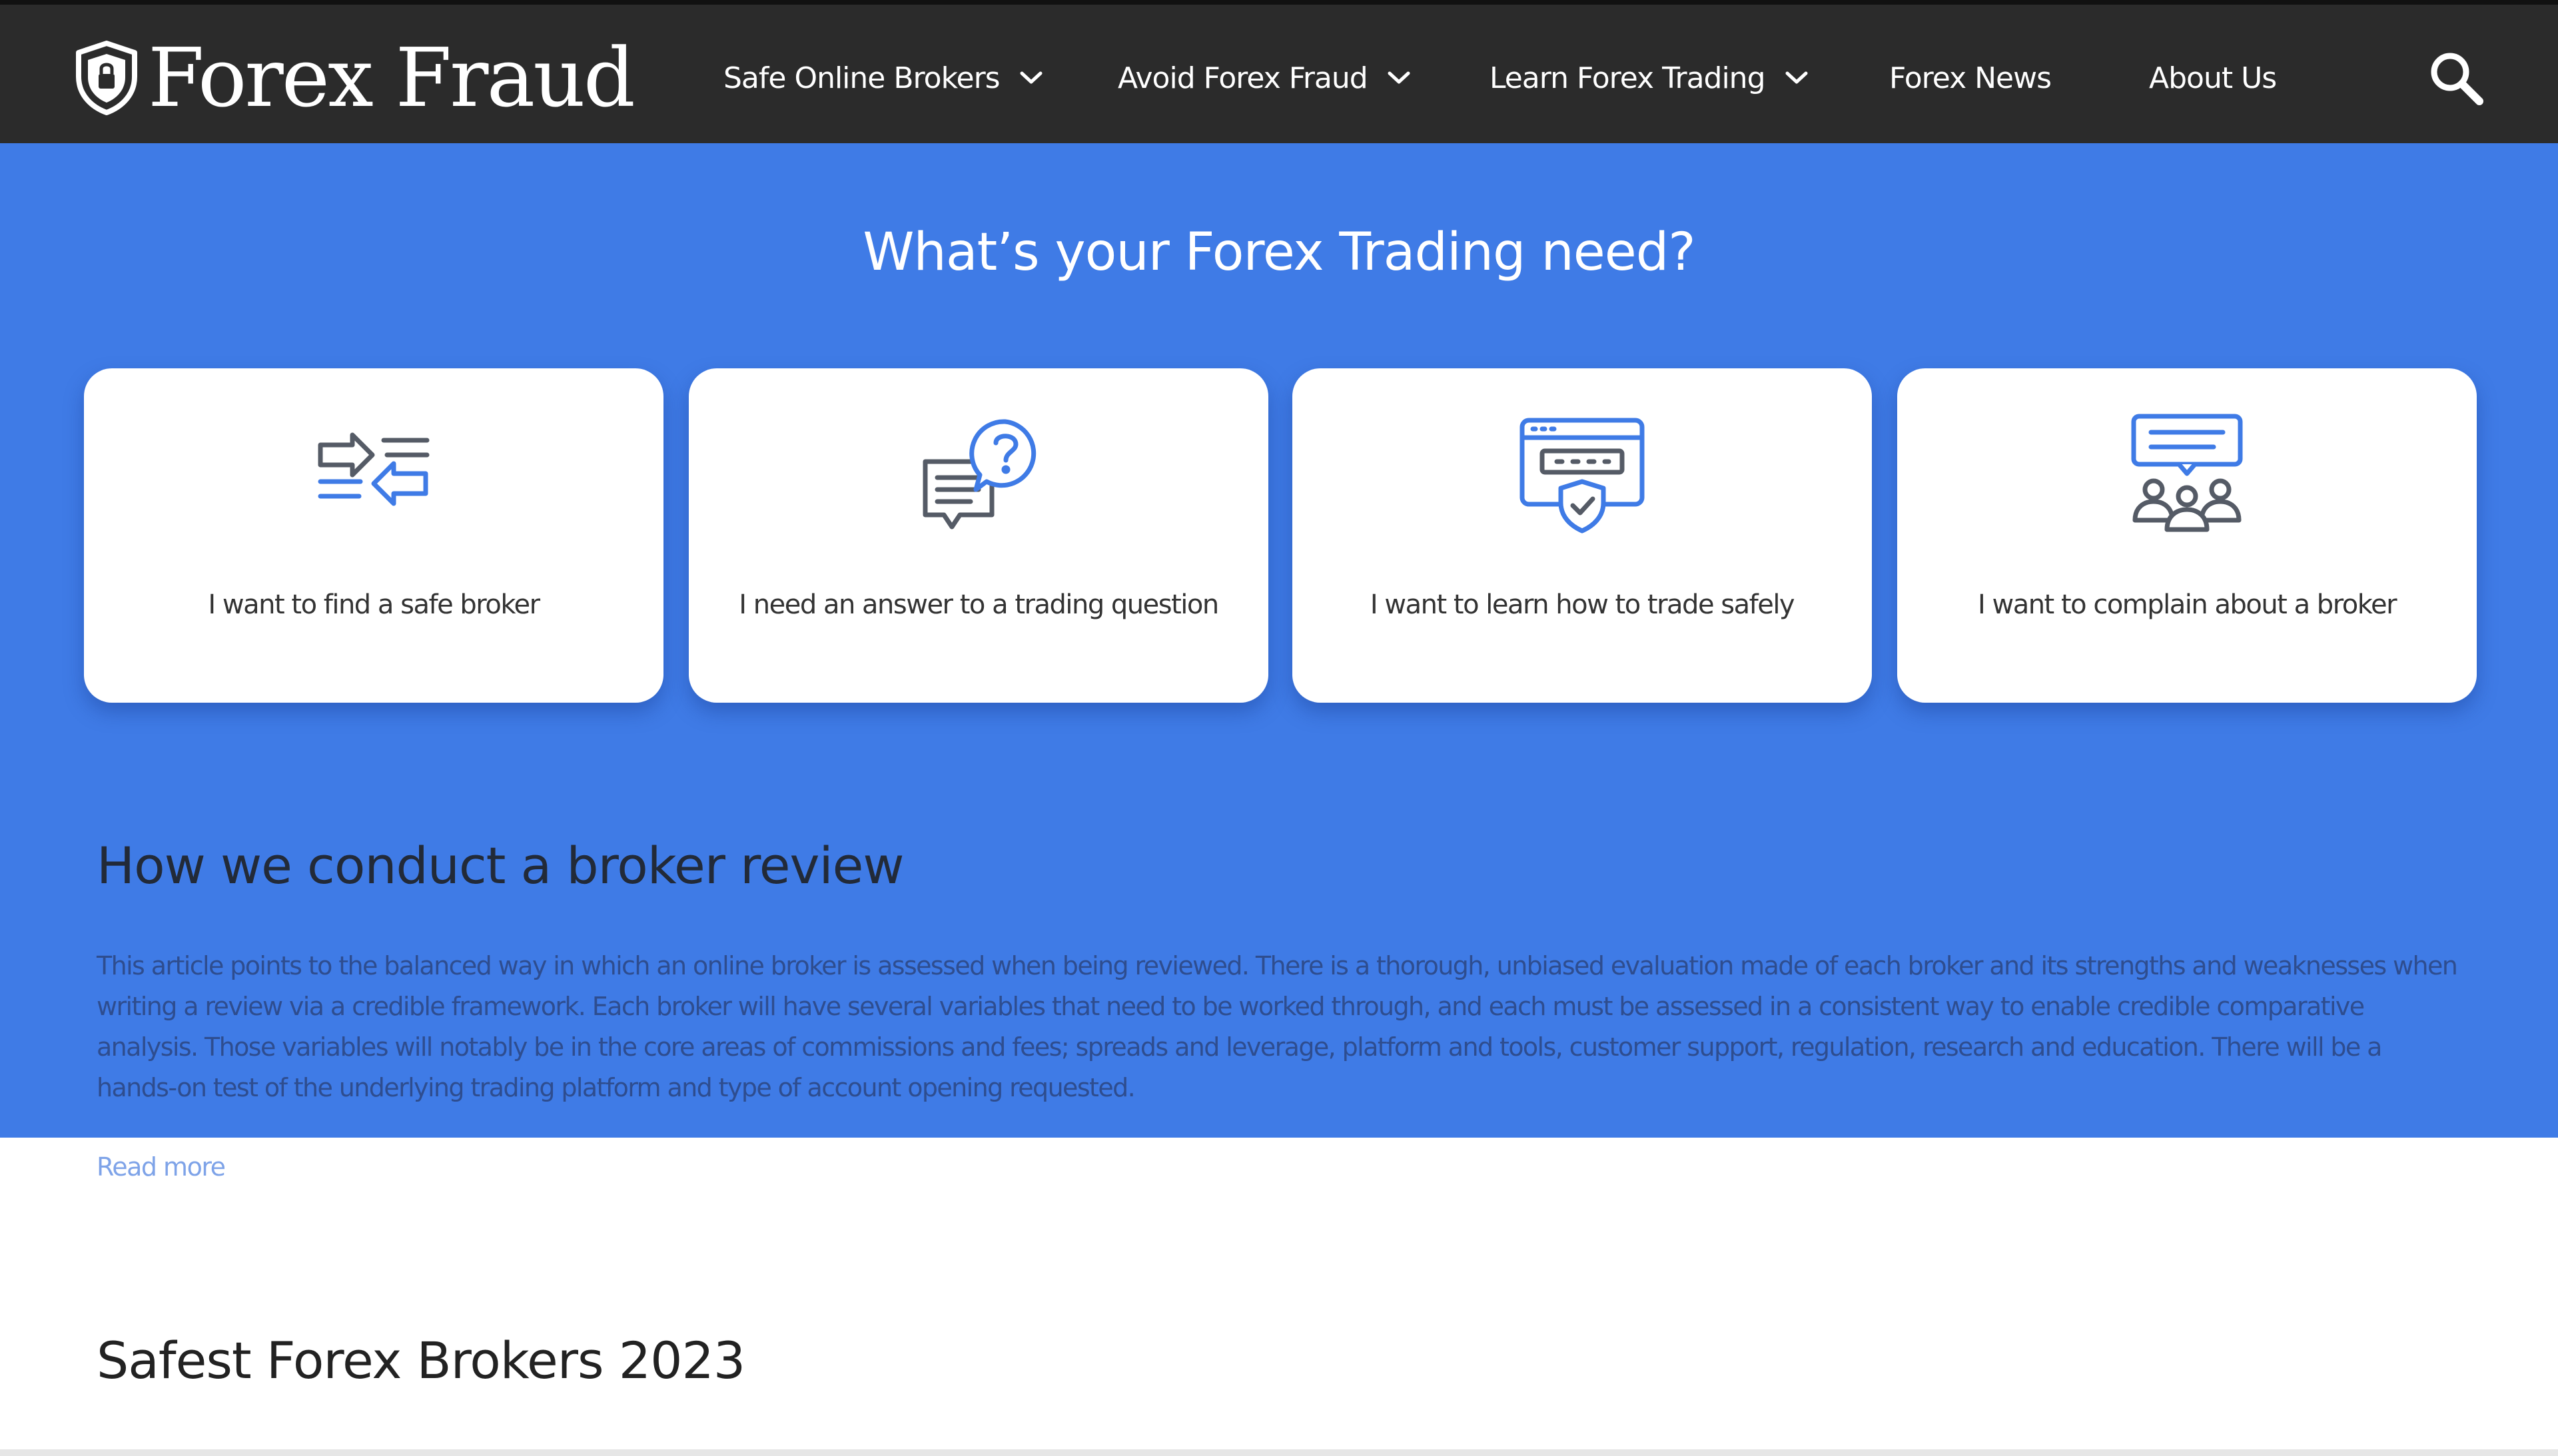  What do you see at coordinates (1628, 78) in the screenshot?
I see `nav-label: Learn Forex Trading` at bounding box center [1628, 78].